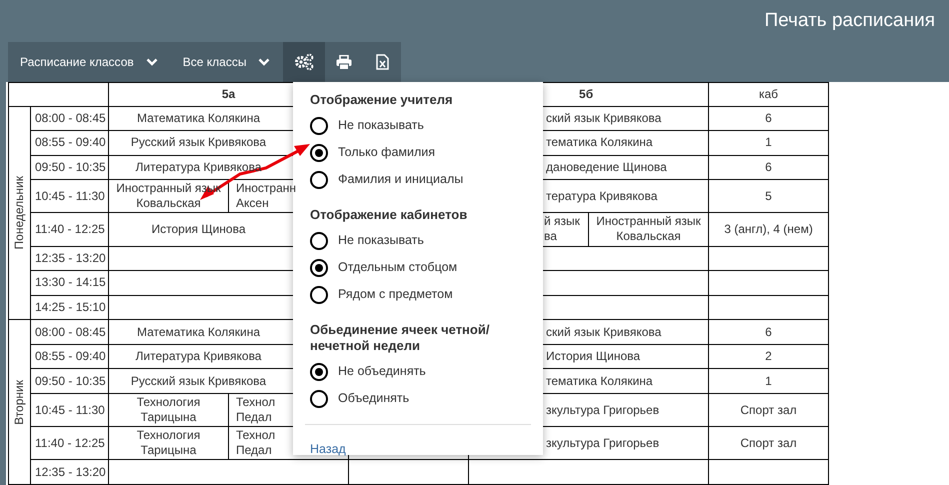 The width and height of the screenshot is (949, 485). What do you see at coordinates (768, 356) in the screenshot?
I see `room-text: 2` at bounding box center [768, 356].